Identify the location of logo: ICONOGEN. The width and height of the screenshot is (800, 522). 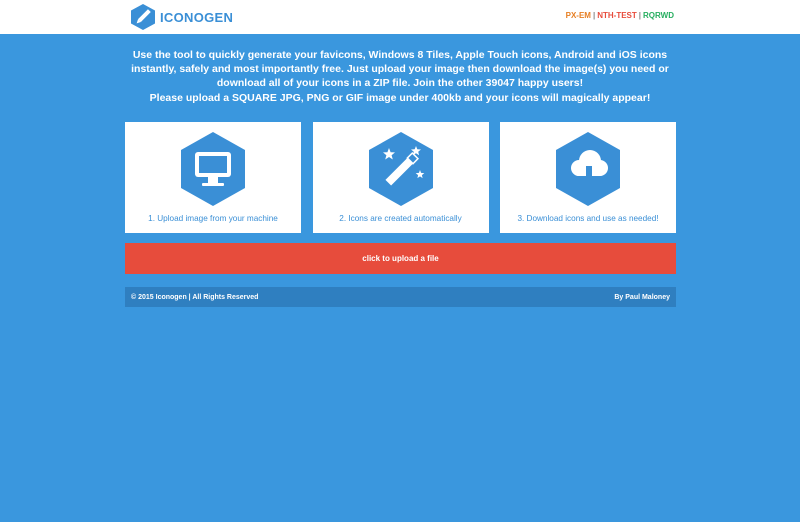
(181, 17).